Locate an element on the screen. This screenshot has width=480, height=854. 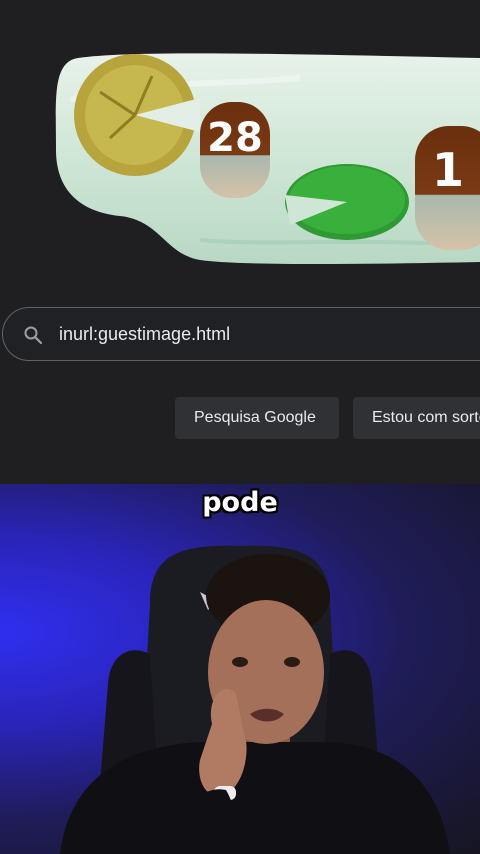
google-search-button: Pesquisa Google is located at coordinates (257, 418).